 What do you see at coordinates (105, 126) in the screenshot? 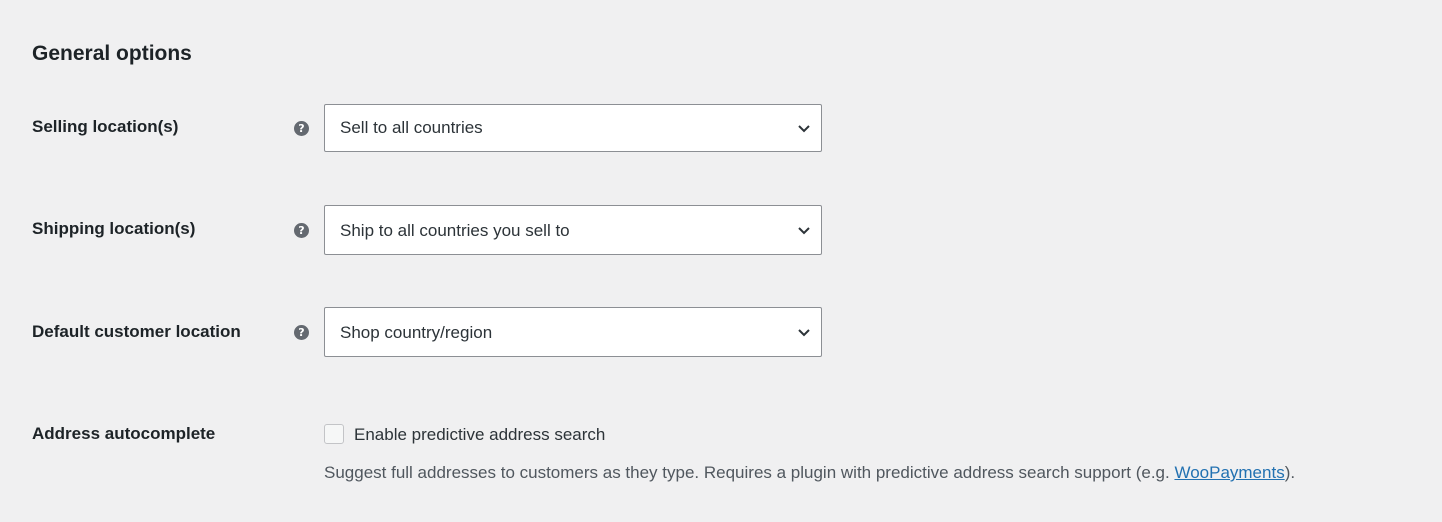
I see `selling-locations-label: Selling location(s)` at bounding box center [105, 126].